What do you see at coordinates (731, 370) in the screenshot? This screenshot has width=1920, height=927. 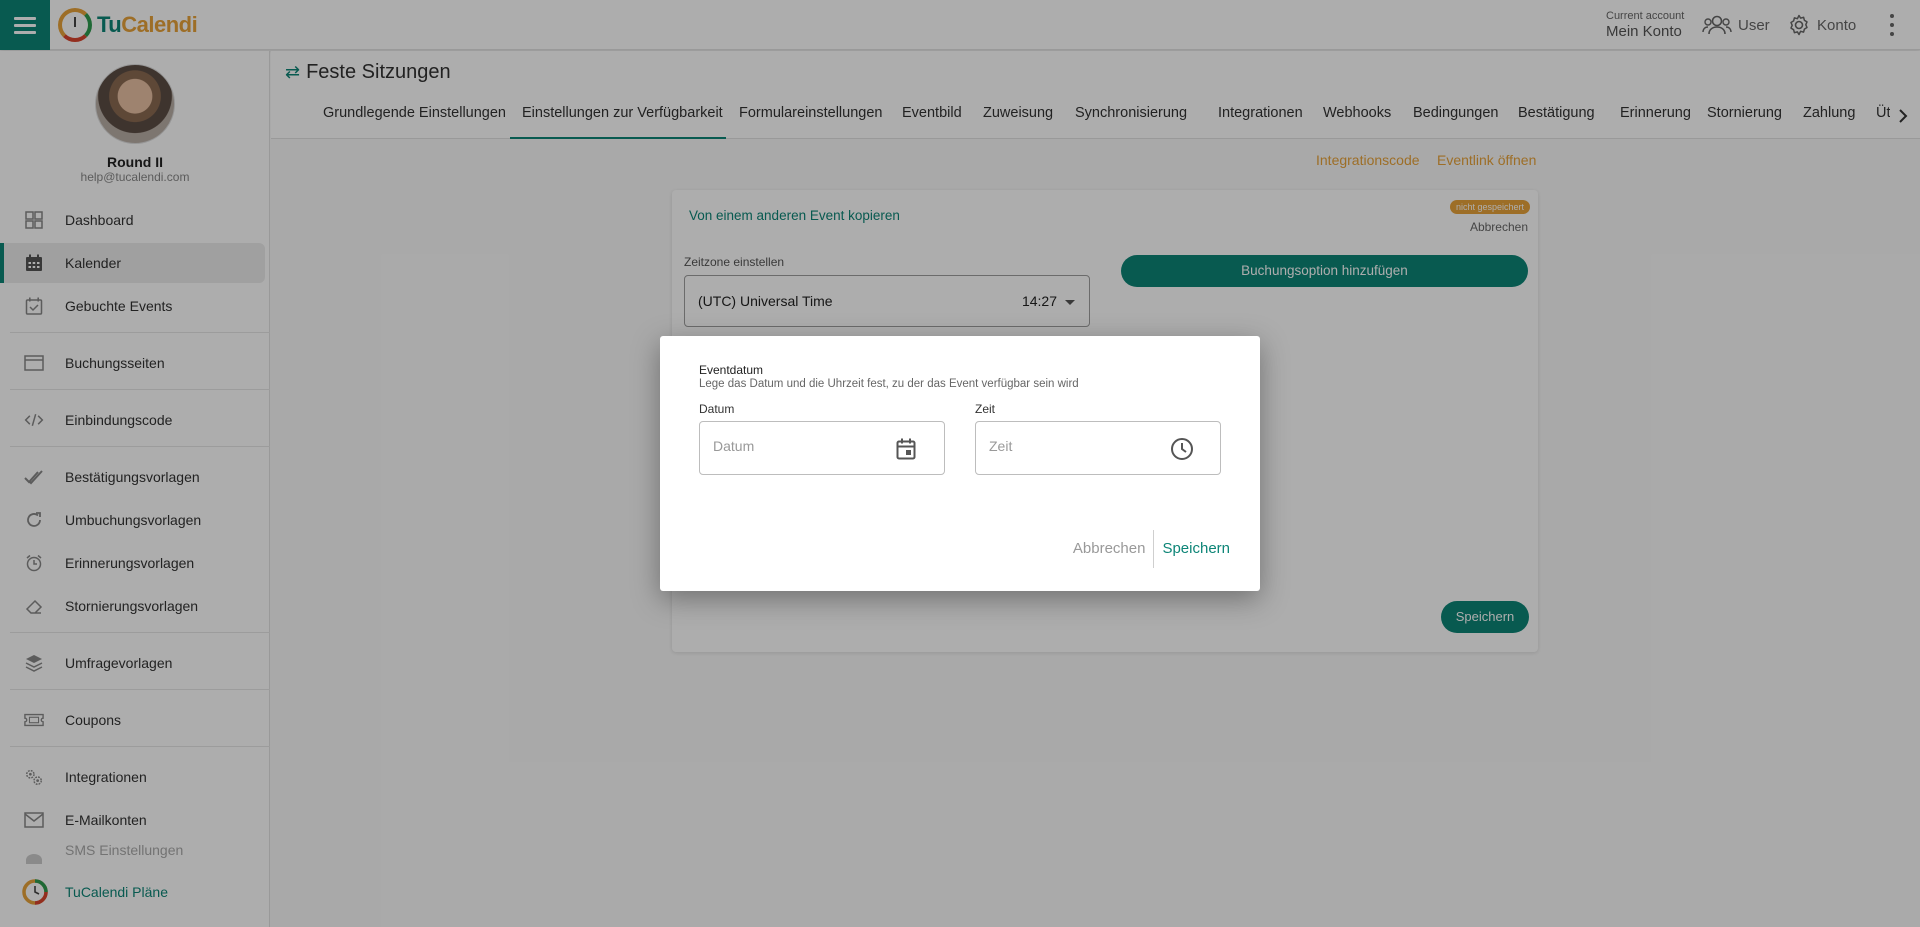 I see `dialog-title: Eventdatum` at bounding box center [731, 370].